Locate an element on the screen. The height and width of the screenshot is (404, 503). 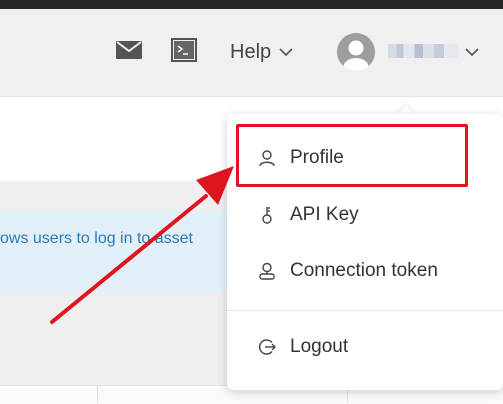
menu-item-logout: Logout is located at coordinates (365, 347).